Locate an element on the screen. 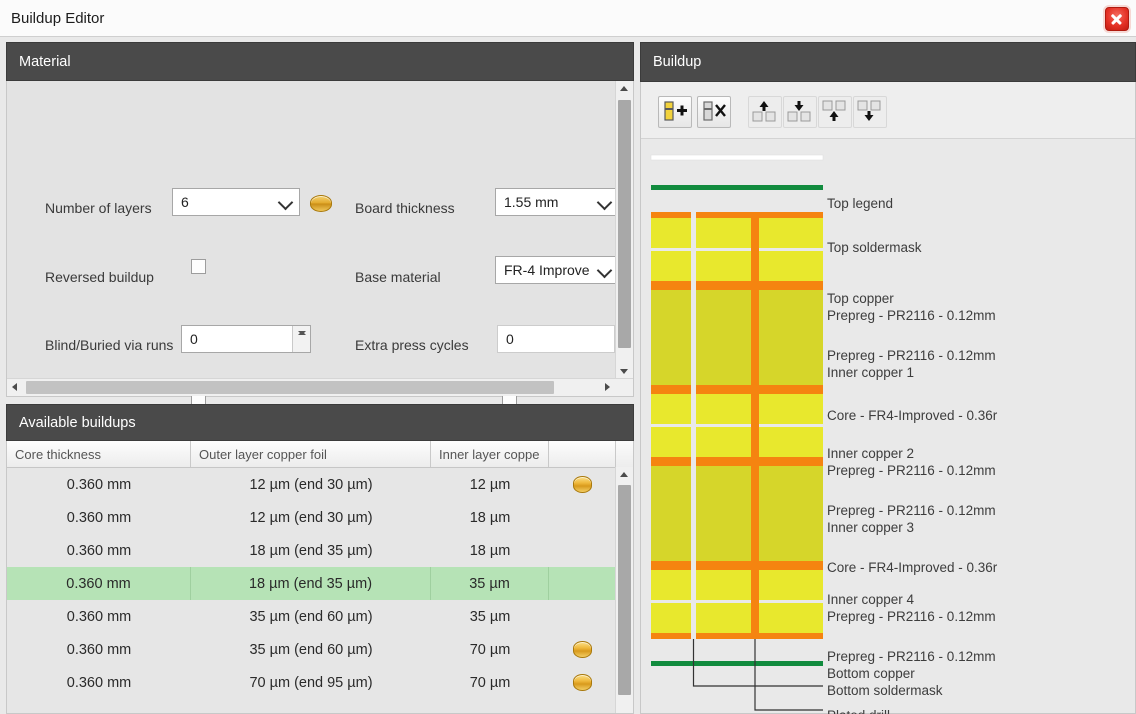 The image size is (1136, 714). legend-label: Inner copper 1 is located at coordinates (871, 372).